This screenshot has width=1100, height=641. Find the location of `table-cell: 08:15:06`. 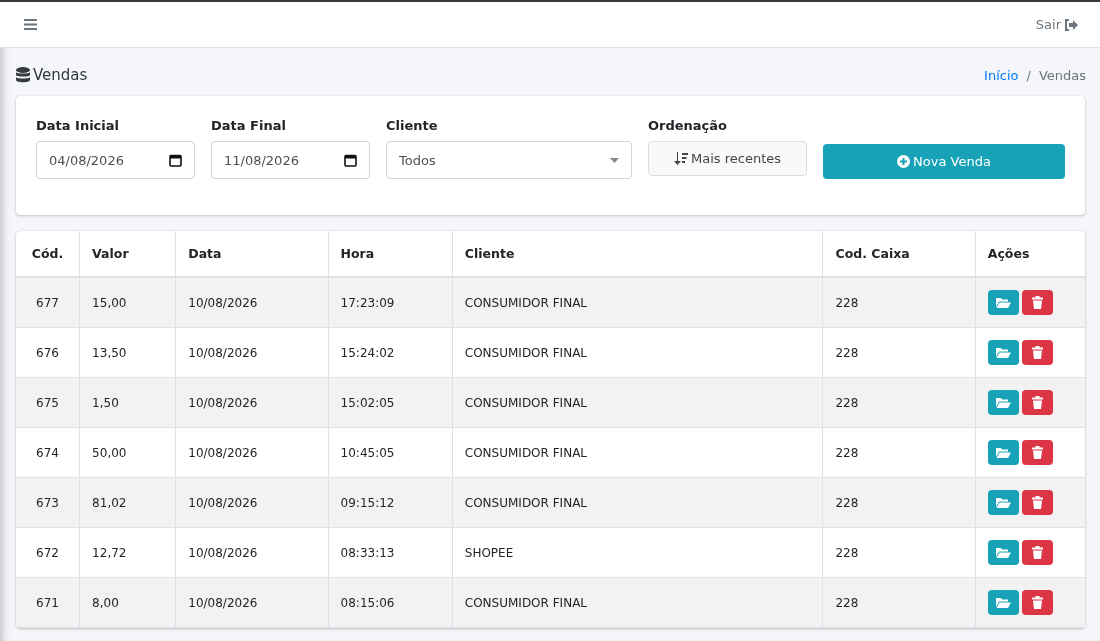

table-cell: 08:15:06 is located at coordinates (390, 602).